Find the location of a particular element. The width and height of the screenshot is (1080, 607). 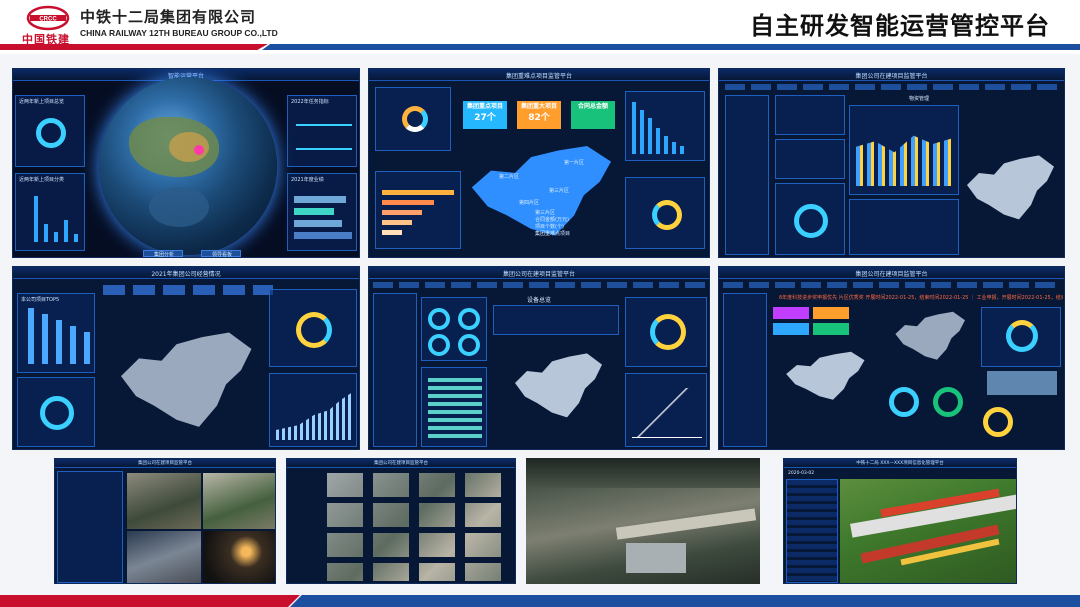

dashboard-operations-2021: 2021年集团公司经营情况 本公司项目TOP5 is located at coordinates (186, 358).